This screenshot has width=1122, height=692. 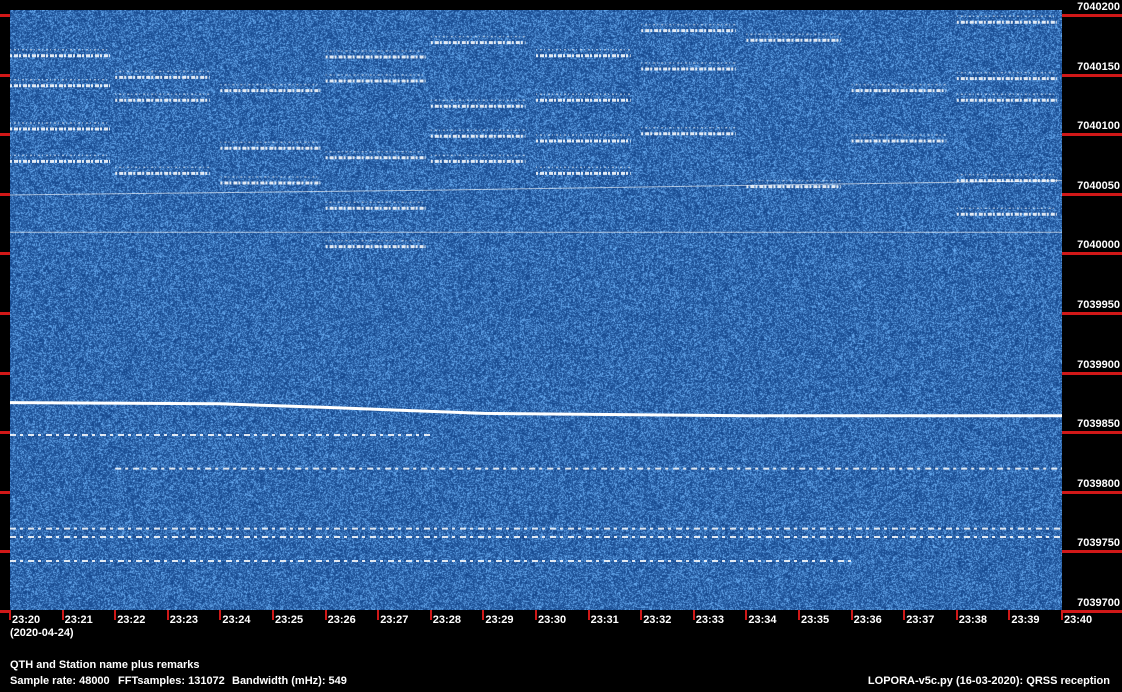 I want to click on x-tick-label: 23:25, so click(x=289, y=620).